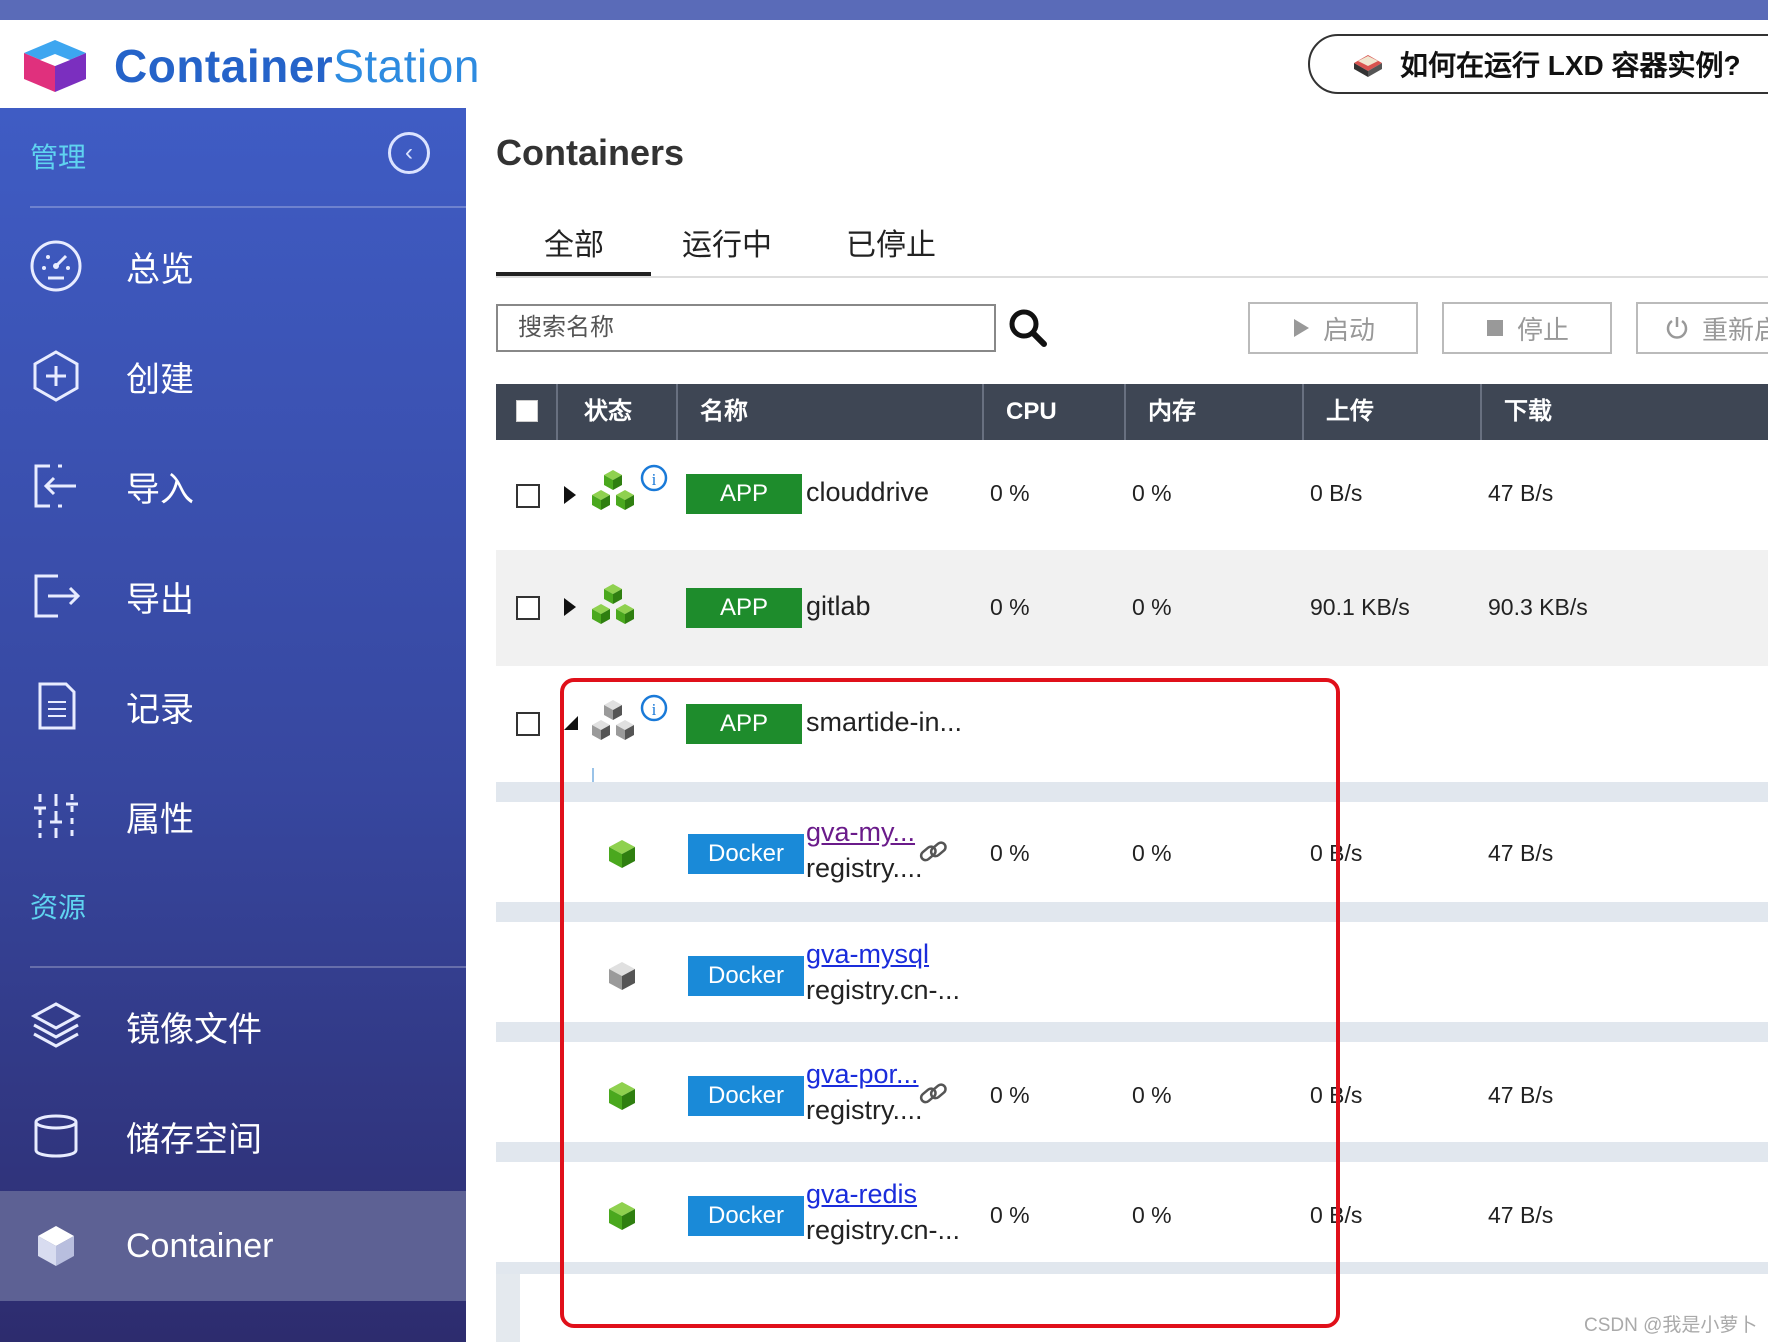 The image size is (1768, 1342). I want to click on restart-label: 重新启, so click(1735, 329).